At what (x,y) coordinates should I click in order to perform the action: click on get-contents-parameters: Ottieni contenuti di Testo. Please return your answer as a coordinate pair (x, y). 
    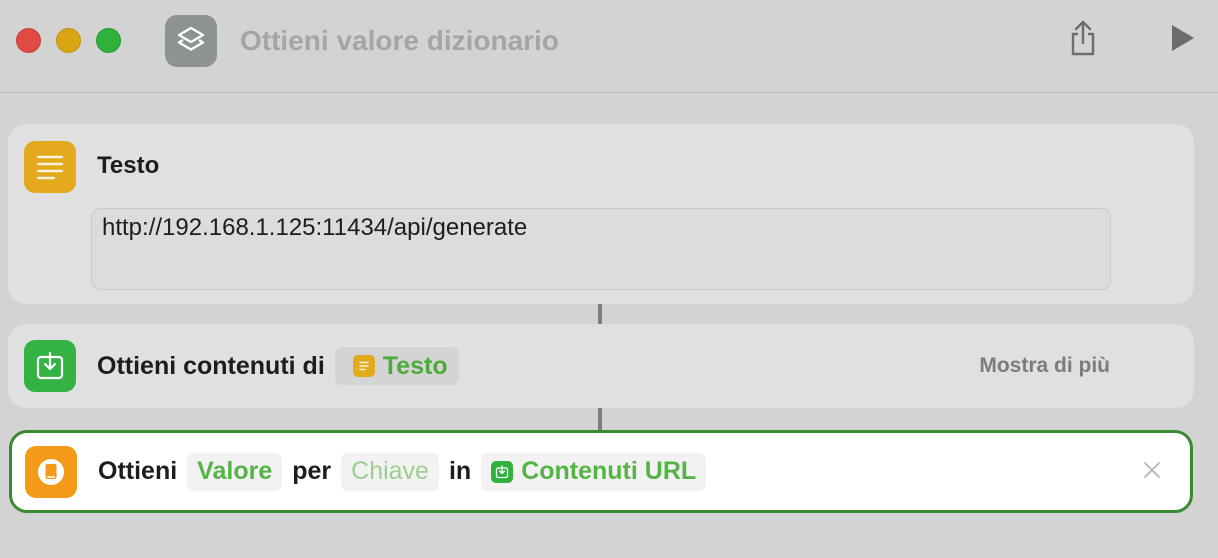
    Looking at the image, I should click on (283, 366).